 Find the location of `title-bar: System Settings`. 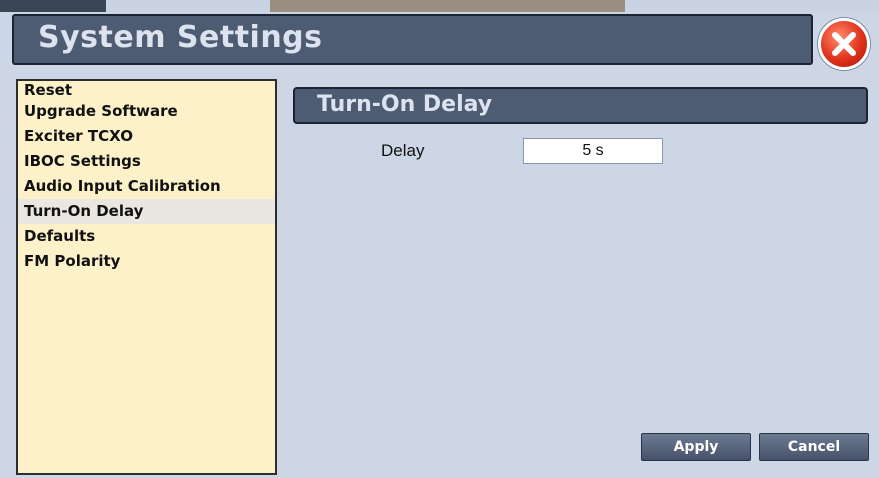

title-bar: System Settings is located at coordinates (412, 39).